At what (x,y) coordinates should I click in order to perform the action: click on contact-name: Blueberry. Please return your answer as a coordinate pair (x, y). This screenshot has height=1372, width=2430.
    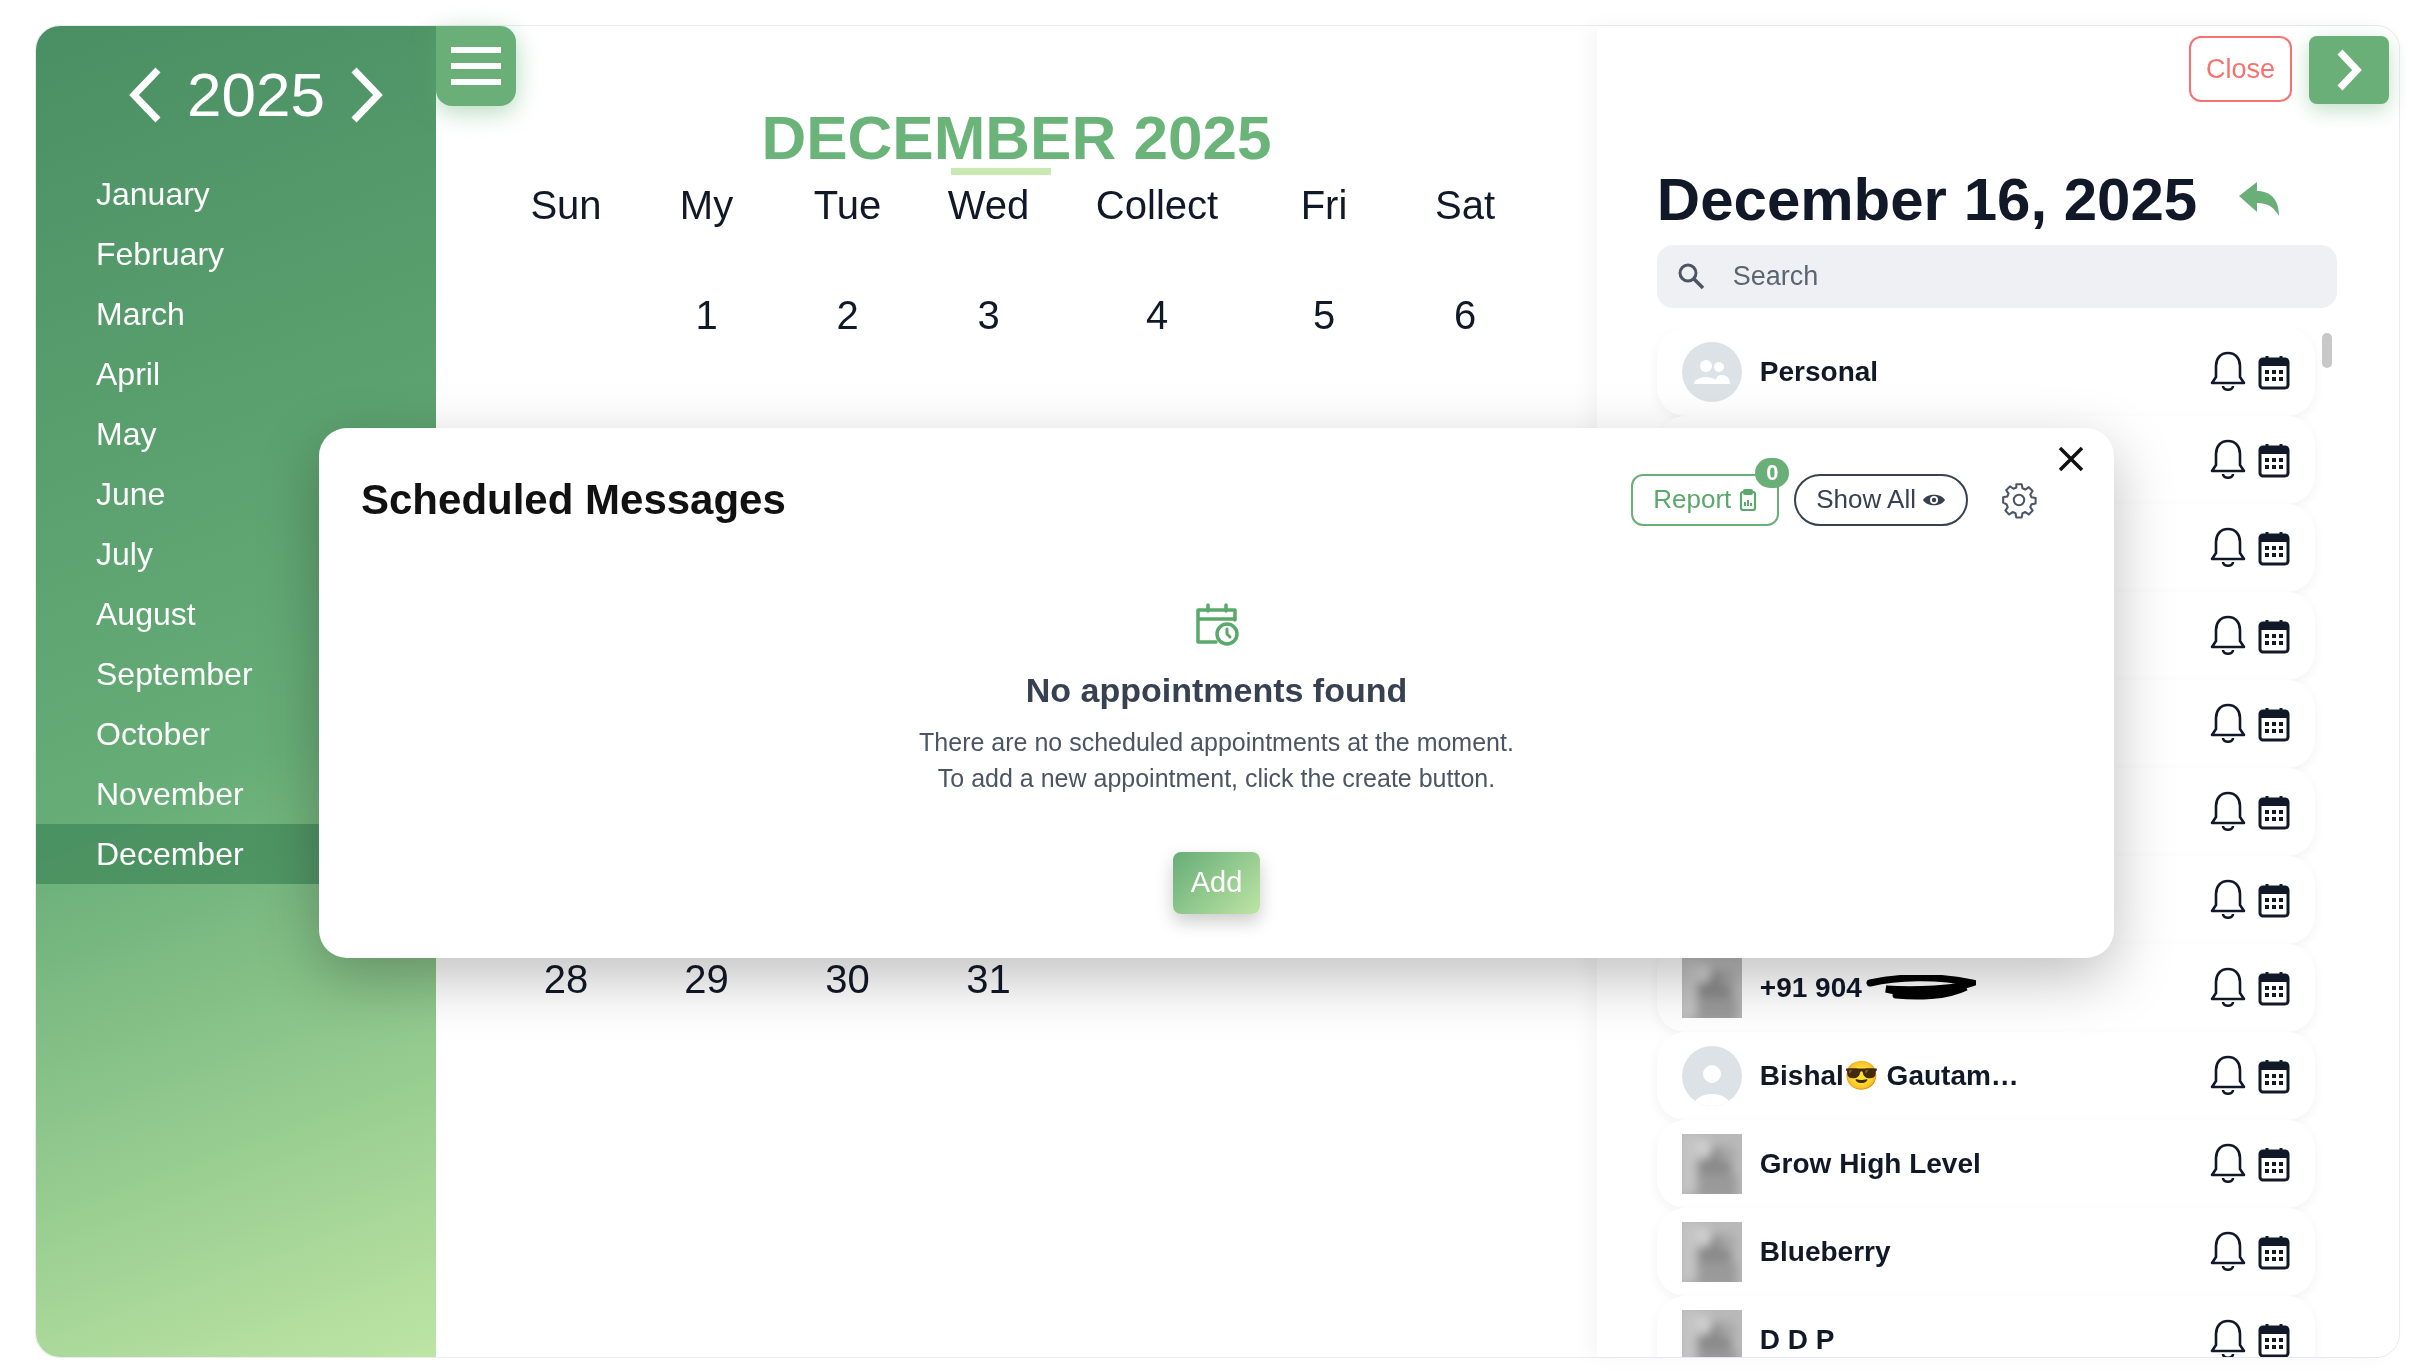
    Looking at the image, I should click on (1825, 1252).